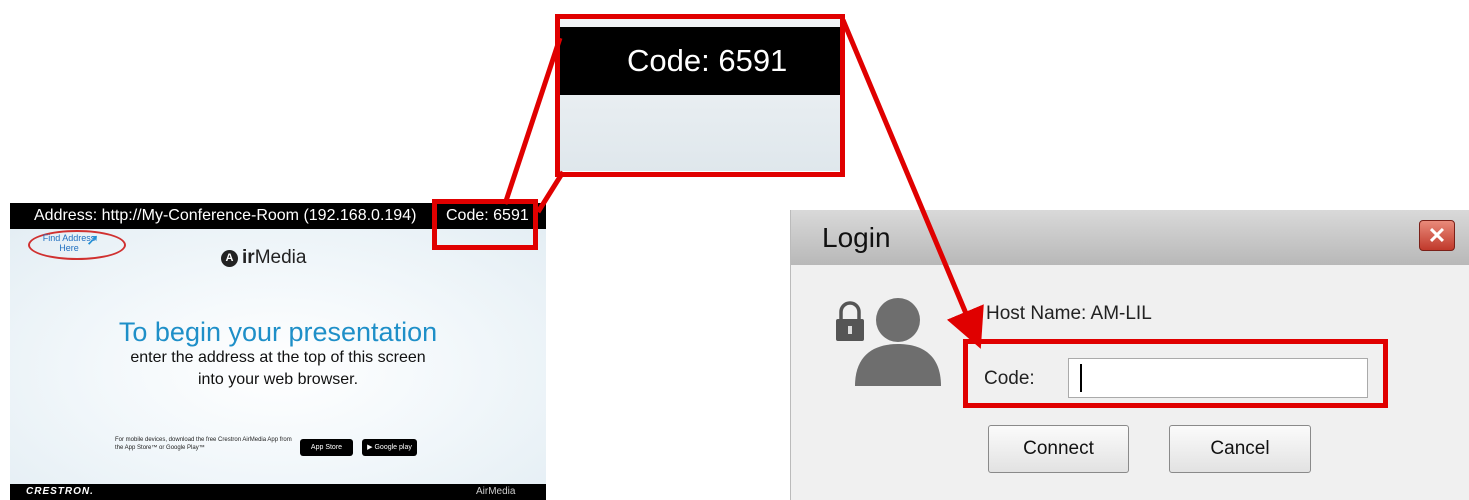 This screenshot has width=1469, height=500. I want to click on host-name: Host Name: AM-LIL, so click(1069, 313).